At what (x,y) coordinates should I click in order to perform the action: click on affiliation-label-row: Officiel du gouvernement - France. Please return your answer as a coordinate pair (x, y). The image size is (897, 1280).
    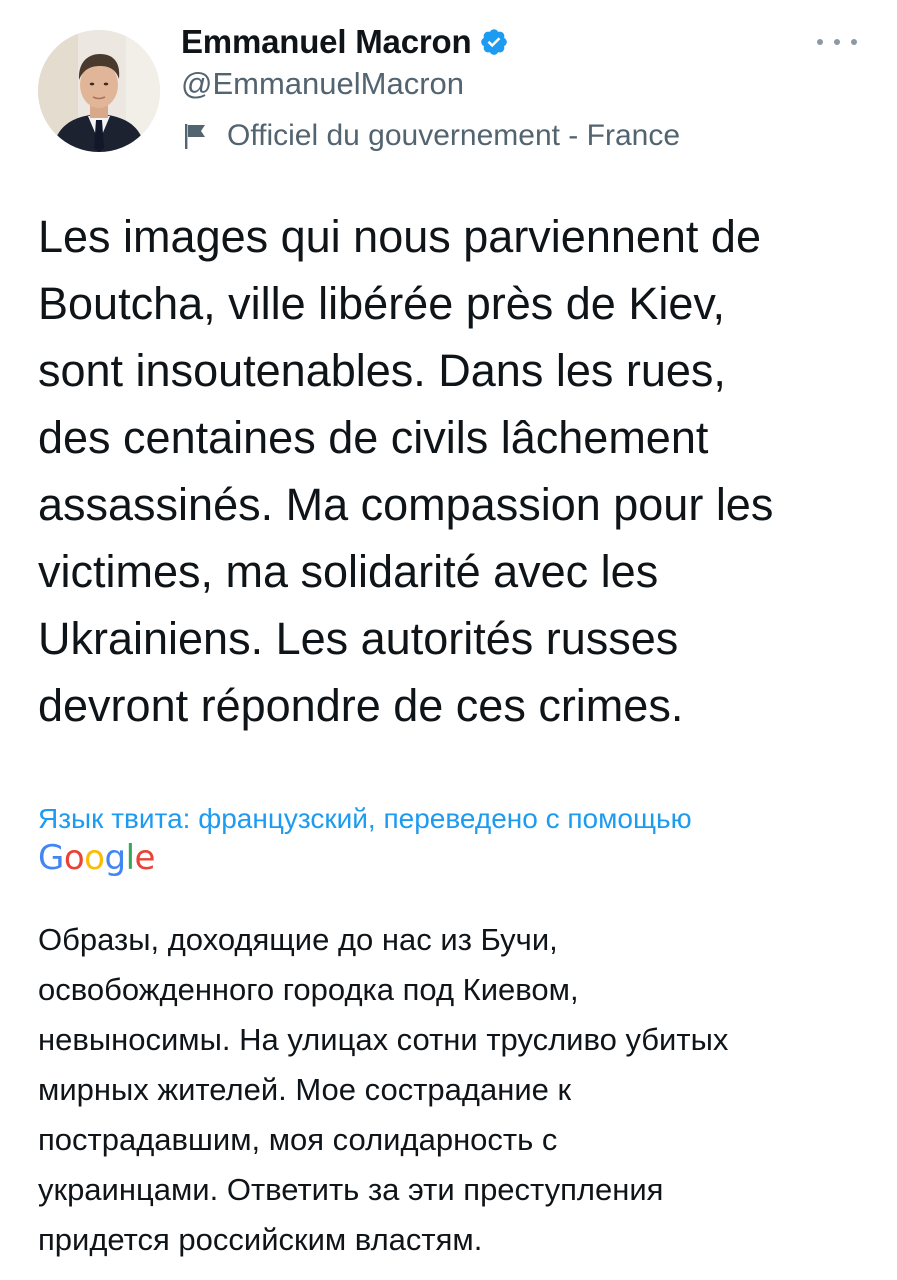
    Looking at the image, I should click on (430, 136).